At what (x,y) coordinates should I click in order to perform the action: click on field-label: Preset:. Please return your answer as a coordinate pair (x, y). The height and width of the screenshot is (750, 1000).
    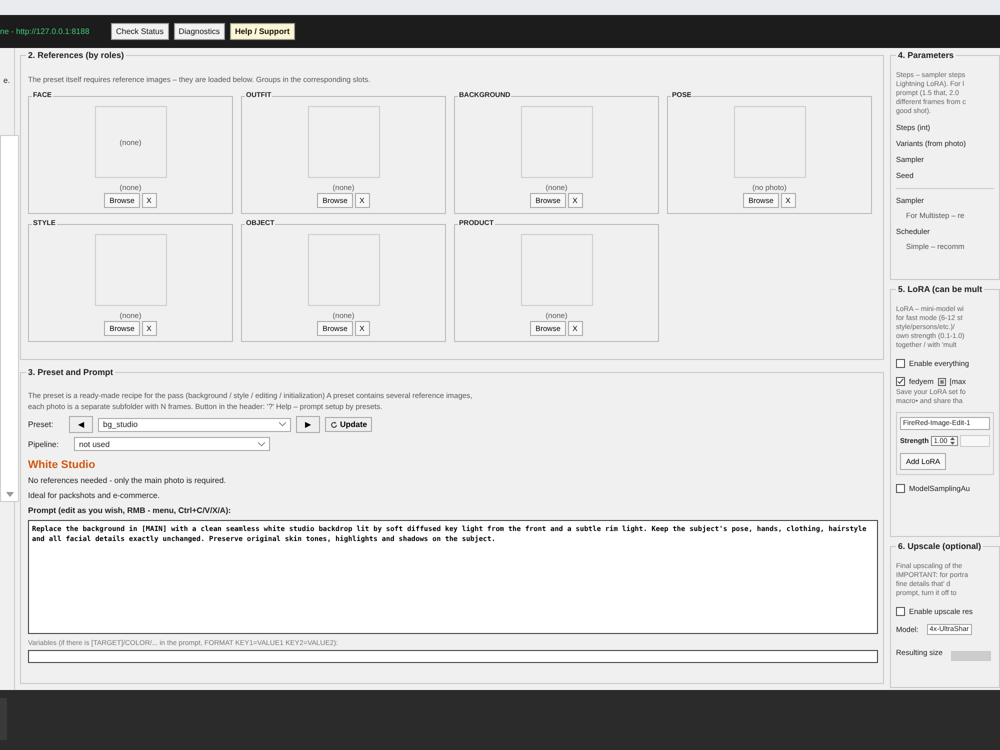
    Looking at the image, I should click on (41, 424).